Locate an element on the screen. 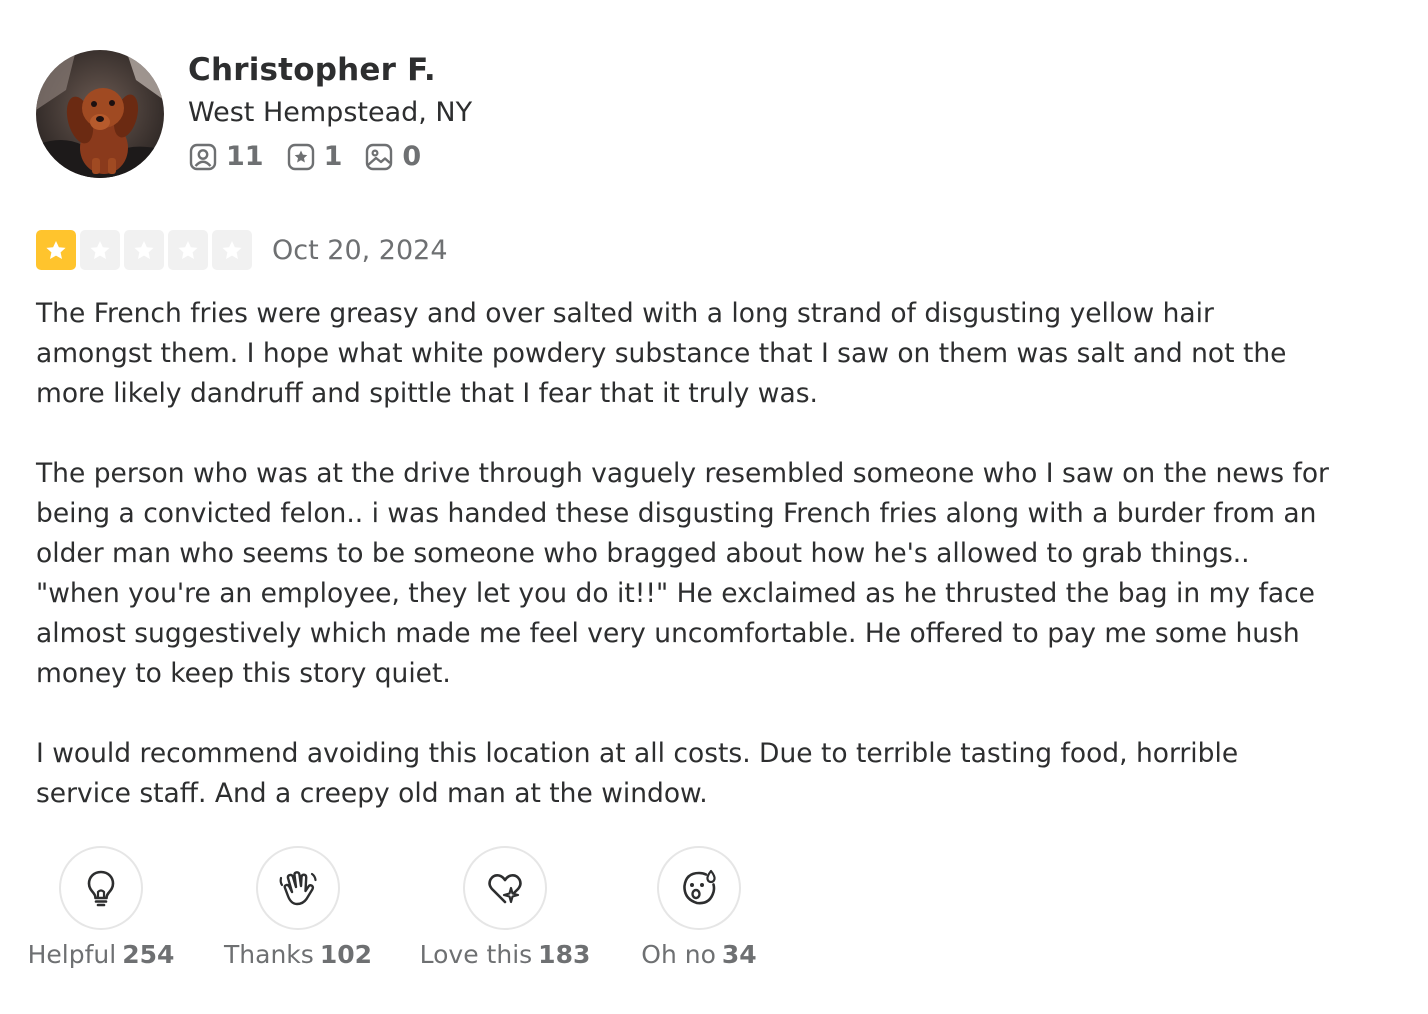 The height and width of the screenshot is (1014, 1428). ohno-count: 34 is located at coordinates (739, 954).